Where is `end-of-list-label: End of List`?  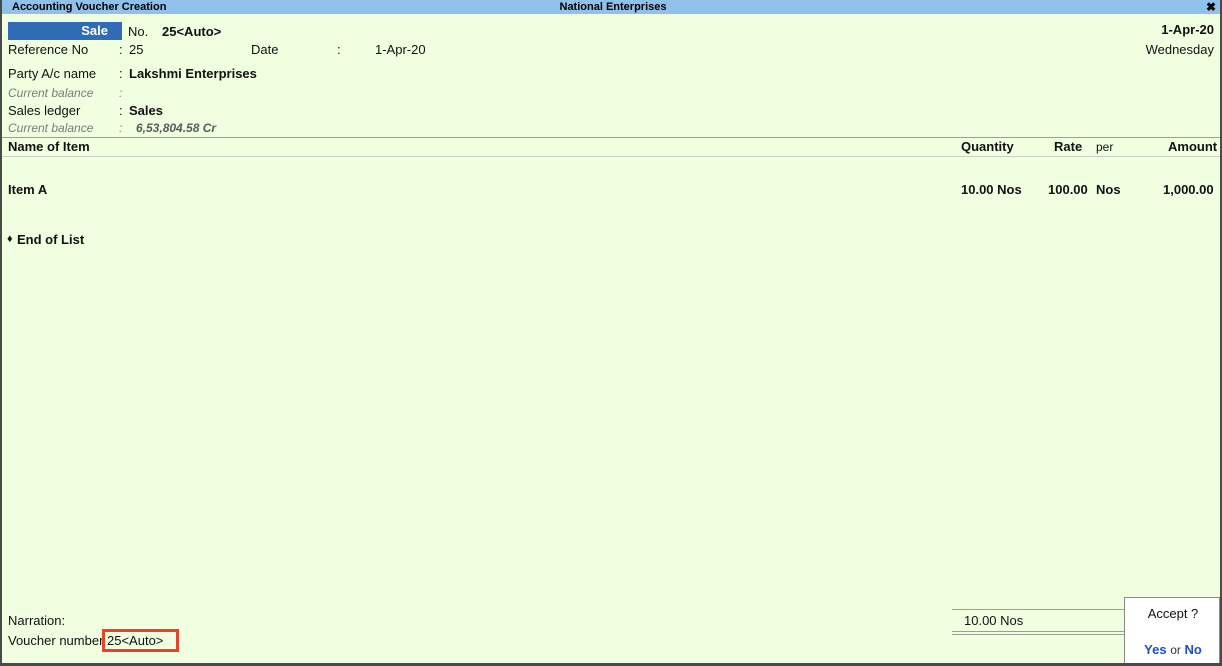
end-of-list-label: End of List is located at coordinates (51, 239).